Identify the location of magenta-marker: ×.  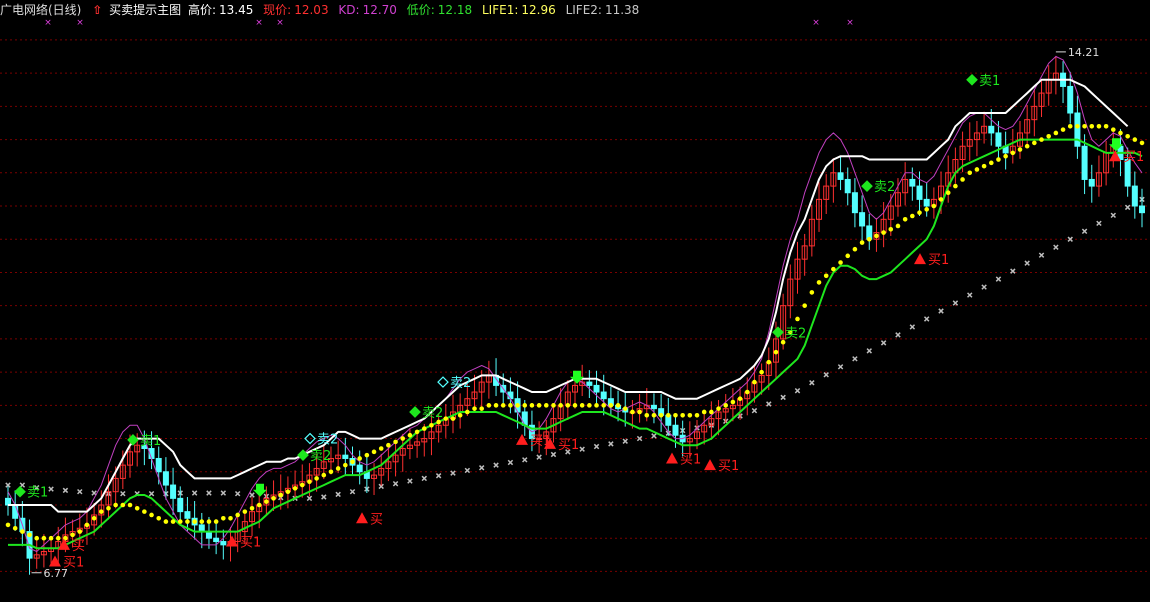
(259, 23).